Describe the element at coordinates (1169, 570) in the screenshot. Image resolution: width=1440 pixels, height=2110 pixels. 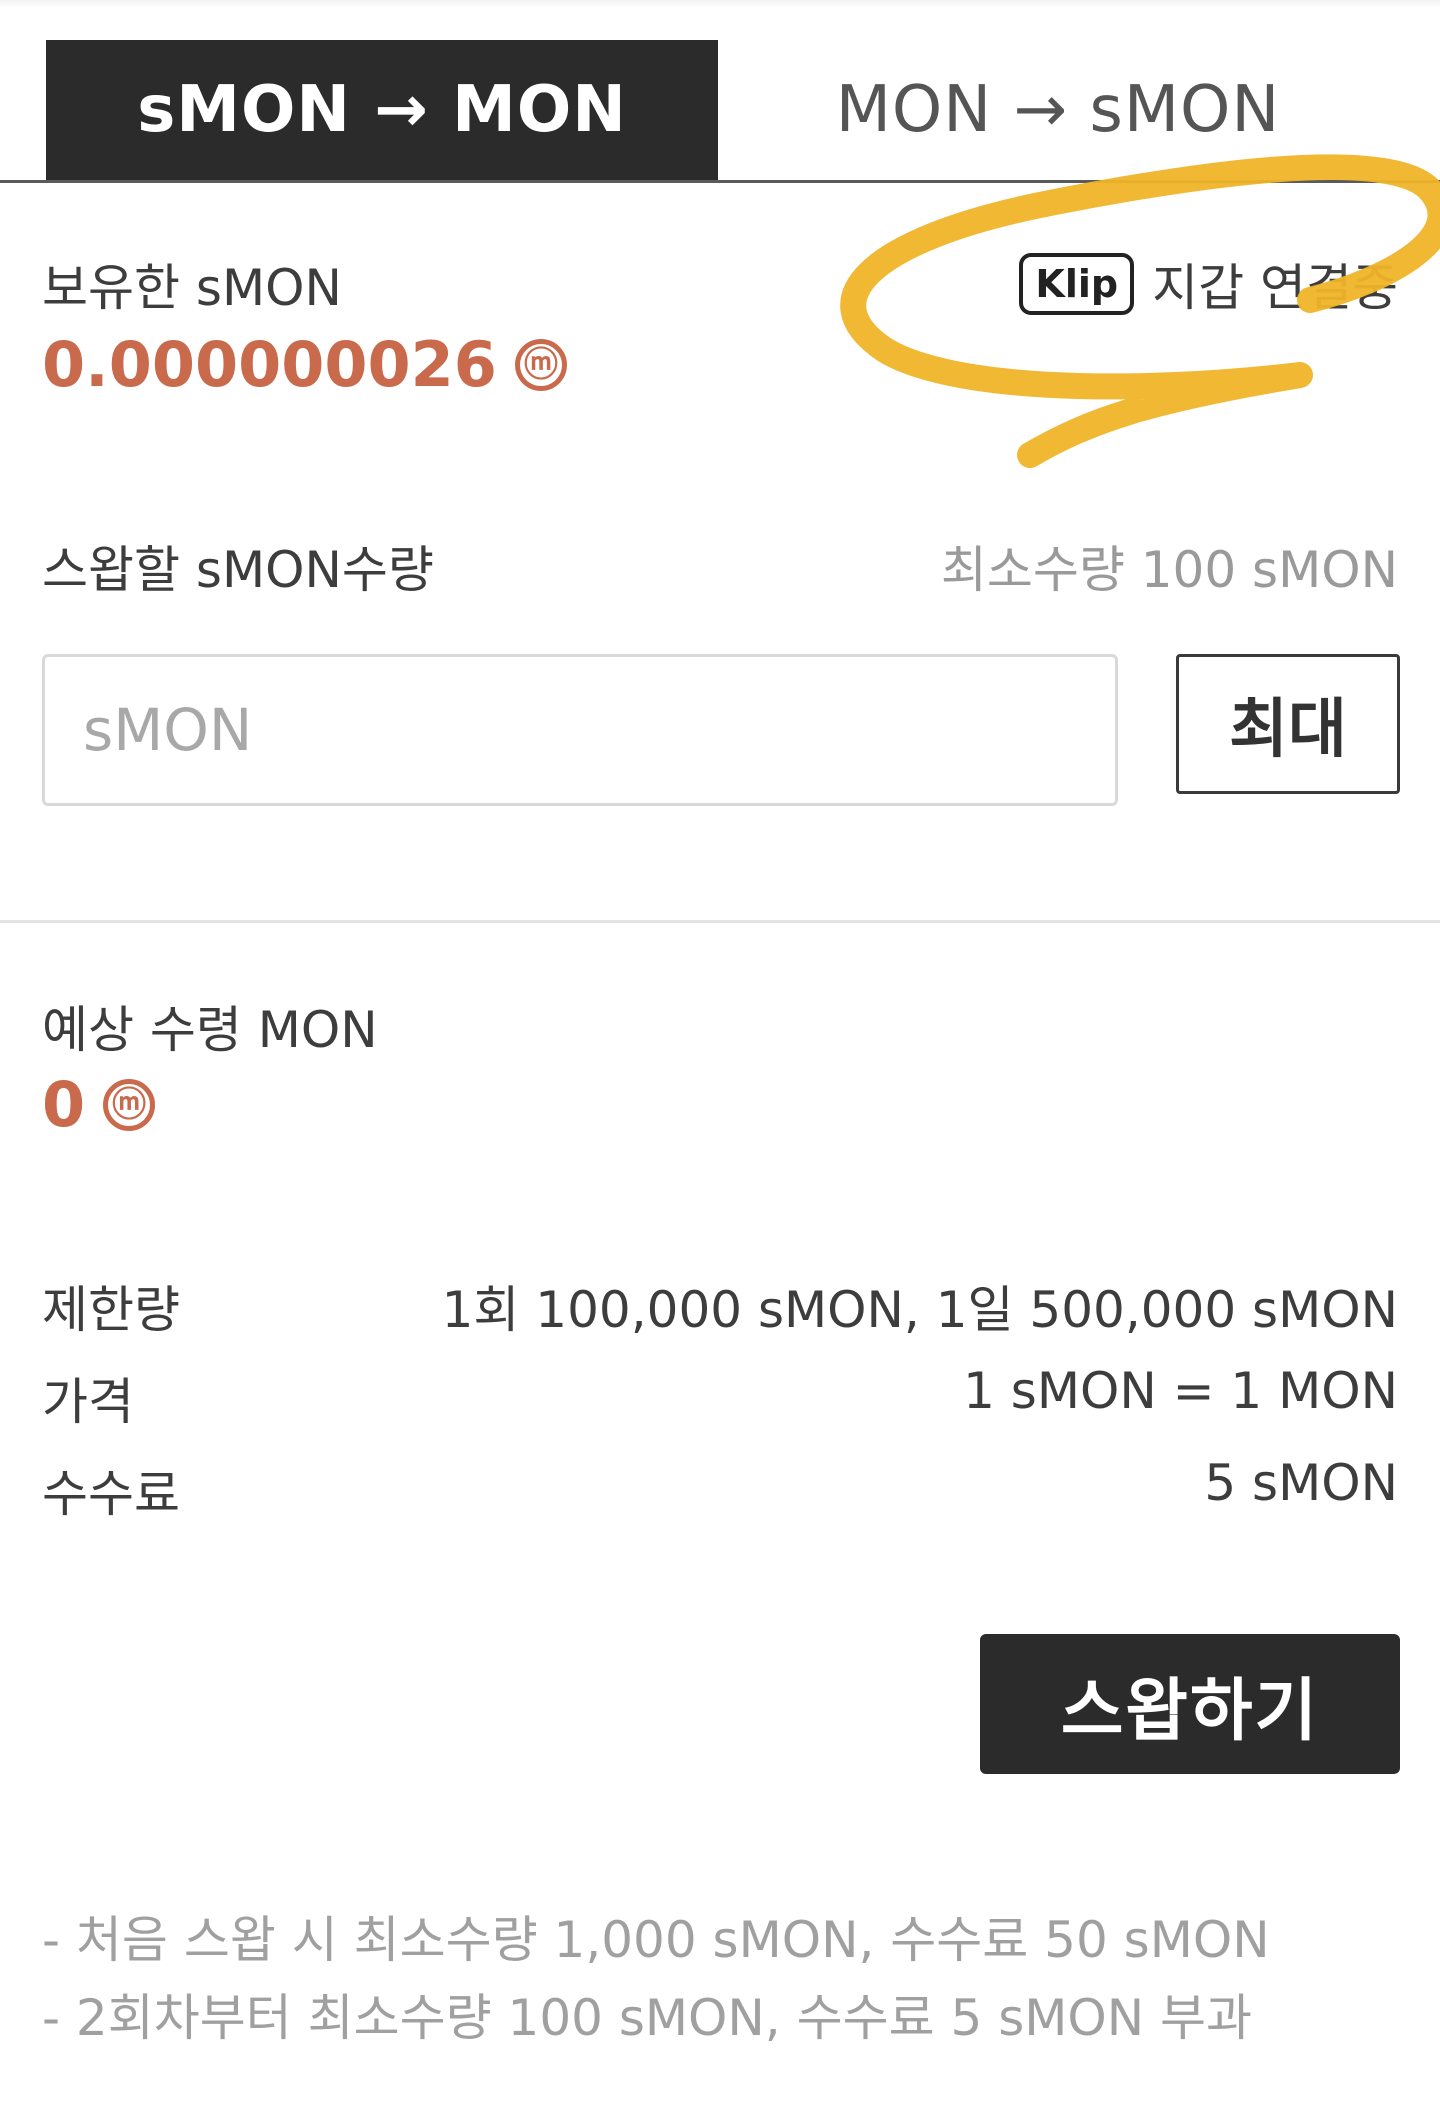
I see `minimum-qty-text: 최소수량 100 sMON` at that location.